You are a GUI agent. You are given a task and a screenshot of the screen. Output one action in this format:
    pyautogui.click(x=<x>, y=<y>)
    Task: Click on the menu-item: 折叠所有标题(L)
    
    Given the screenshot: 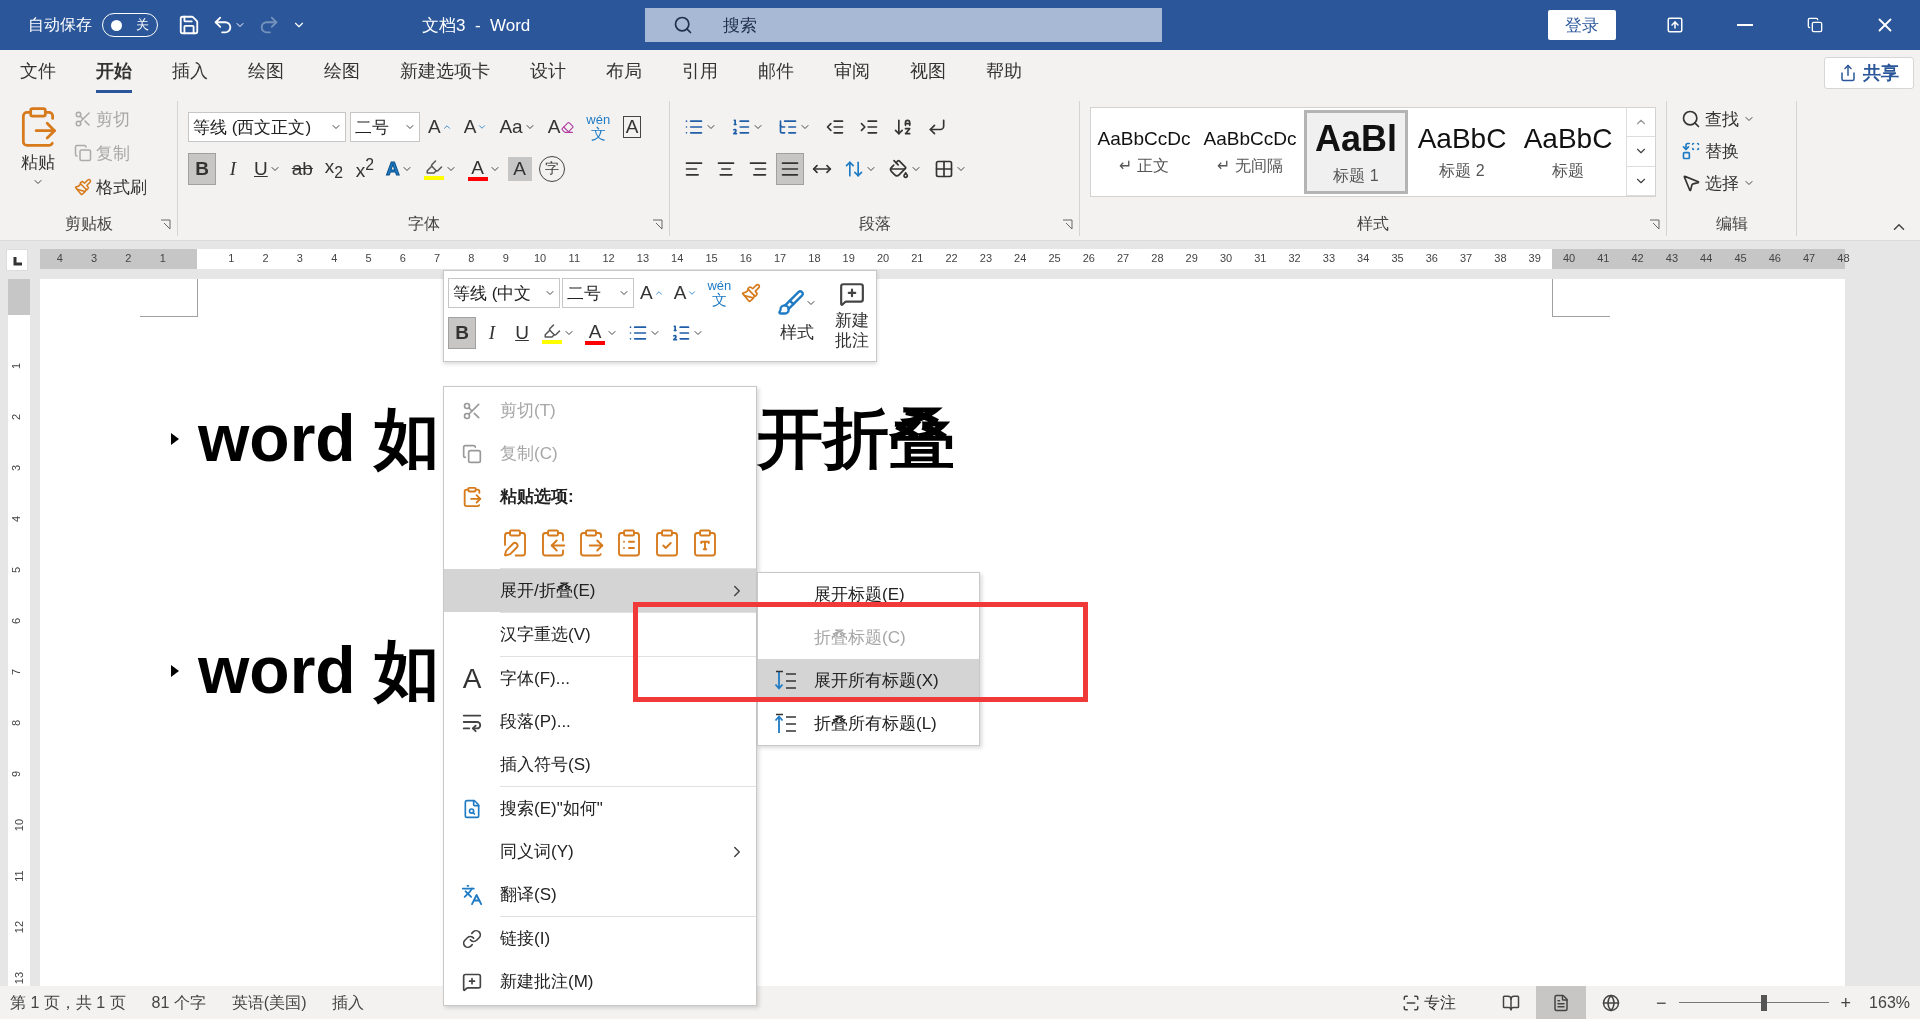 What is the action you would take?
    pyautogui.click(x=868, y=723)
    